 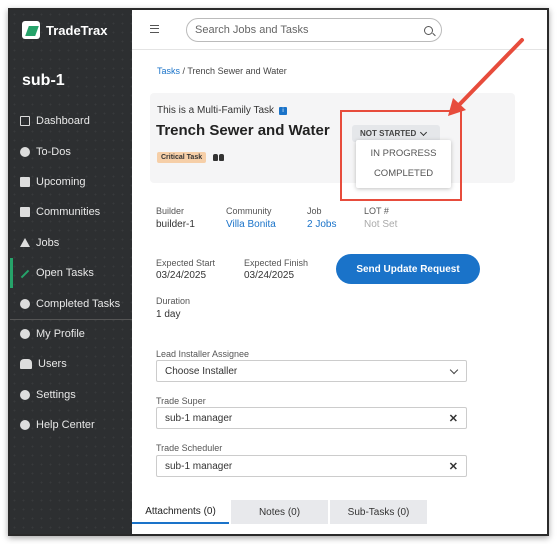 What do you see at coordinates (25, 121) in the screenshot?
I see `dashboard-icon` at bounding box center [25, 121].